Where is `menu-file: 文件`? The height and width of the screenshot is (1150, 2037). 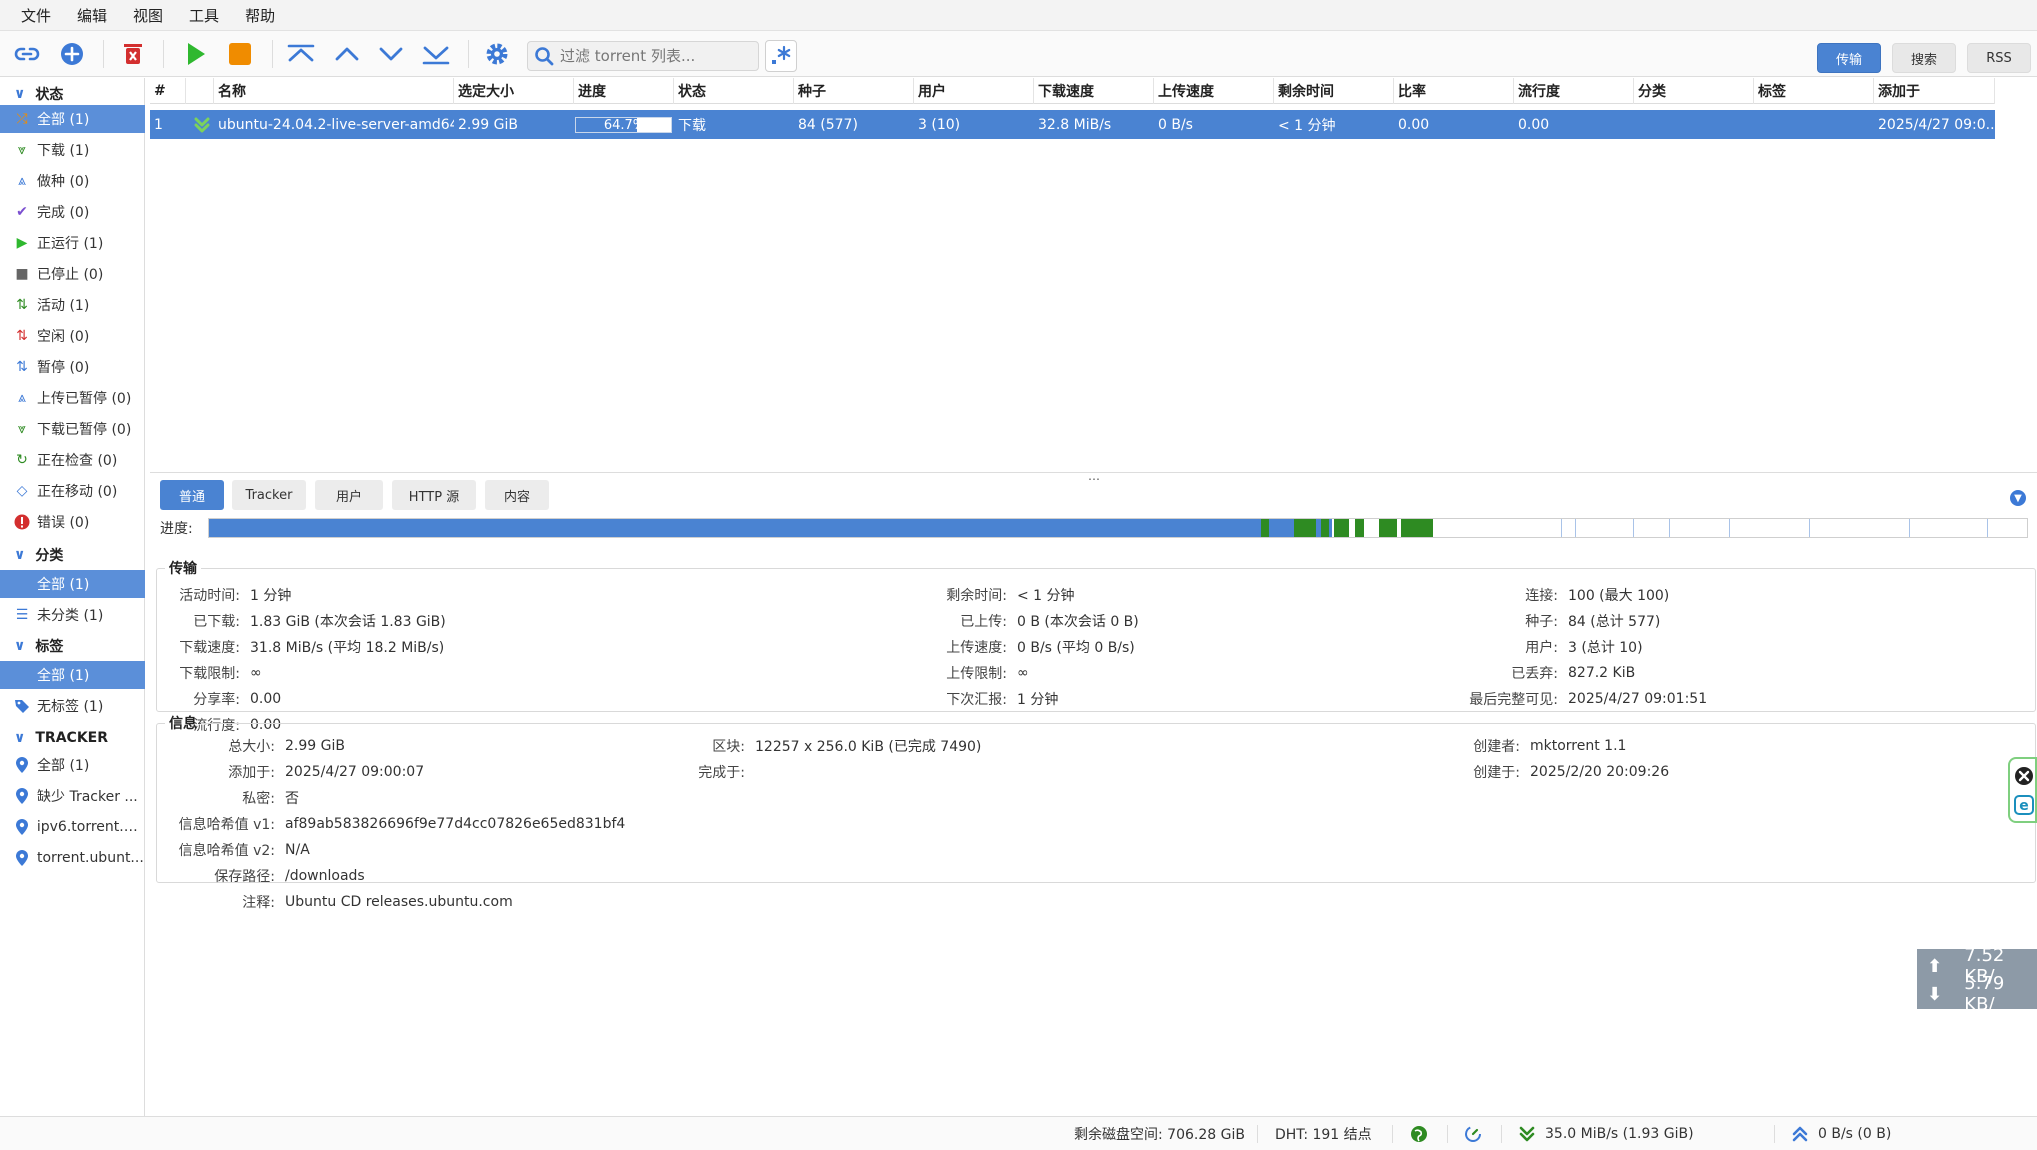 menu-file: 文件 is located at coordinates (36, 15).